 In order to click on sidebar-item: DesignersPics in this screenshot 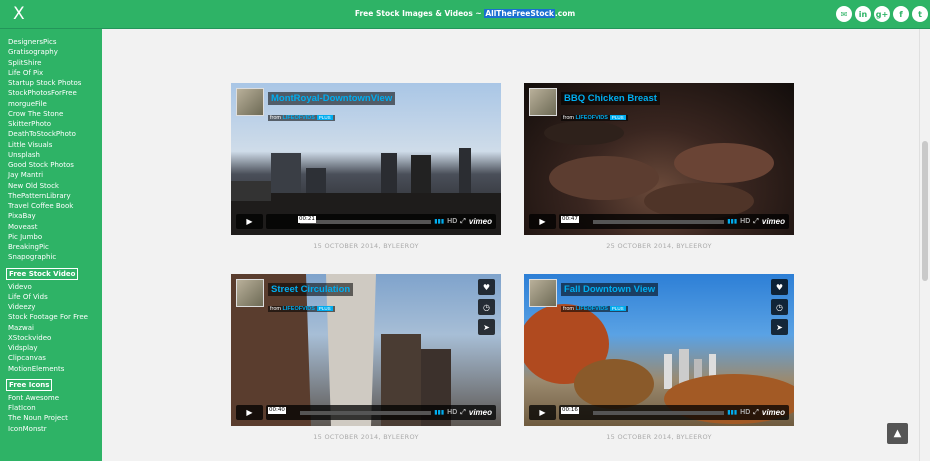, I will do `click(51, 42)`.